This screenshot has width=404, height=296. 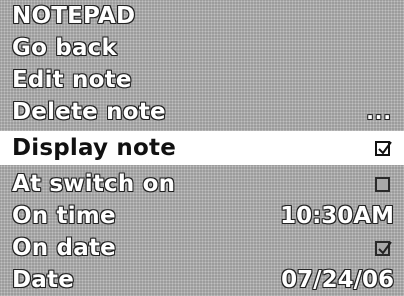 I want to click on on-date-checkbox, so click(x=383, y=248).